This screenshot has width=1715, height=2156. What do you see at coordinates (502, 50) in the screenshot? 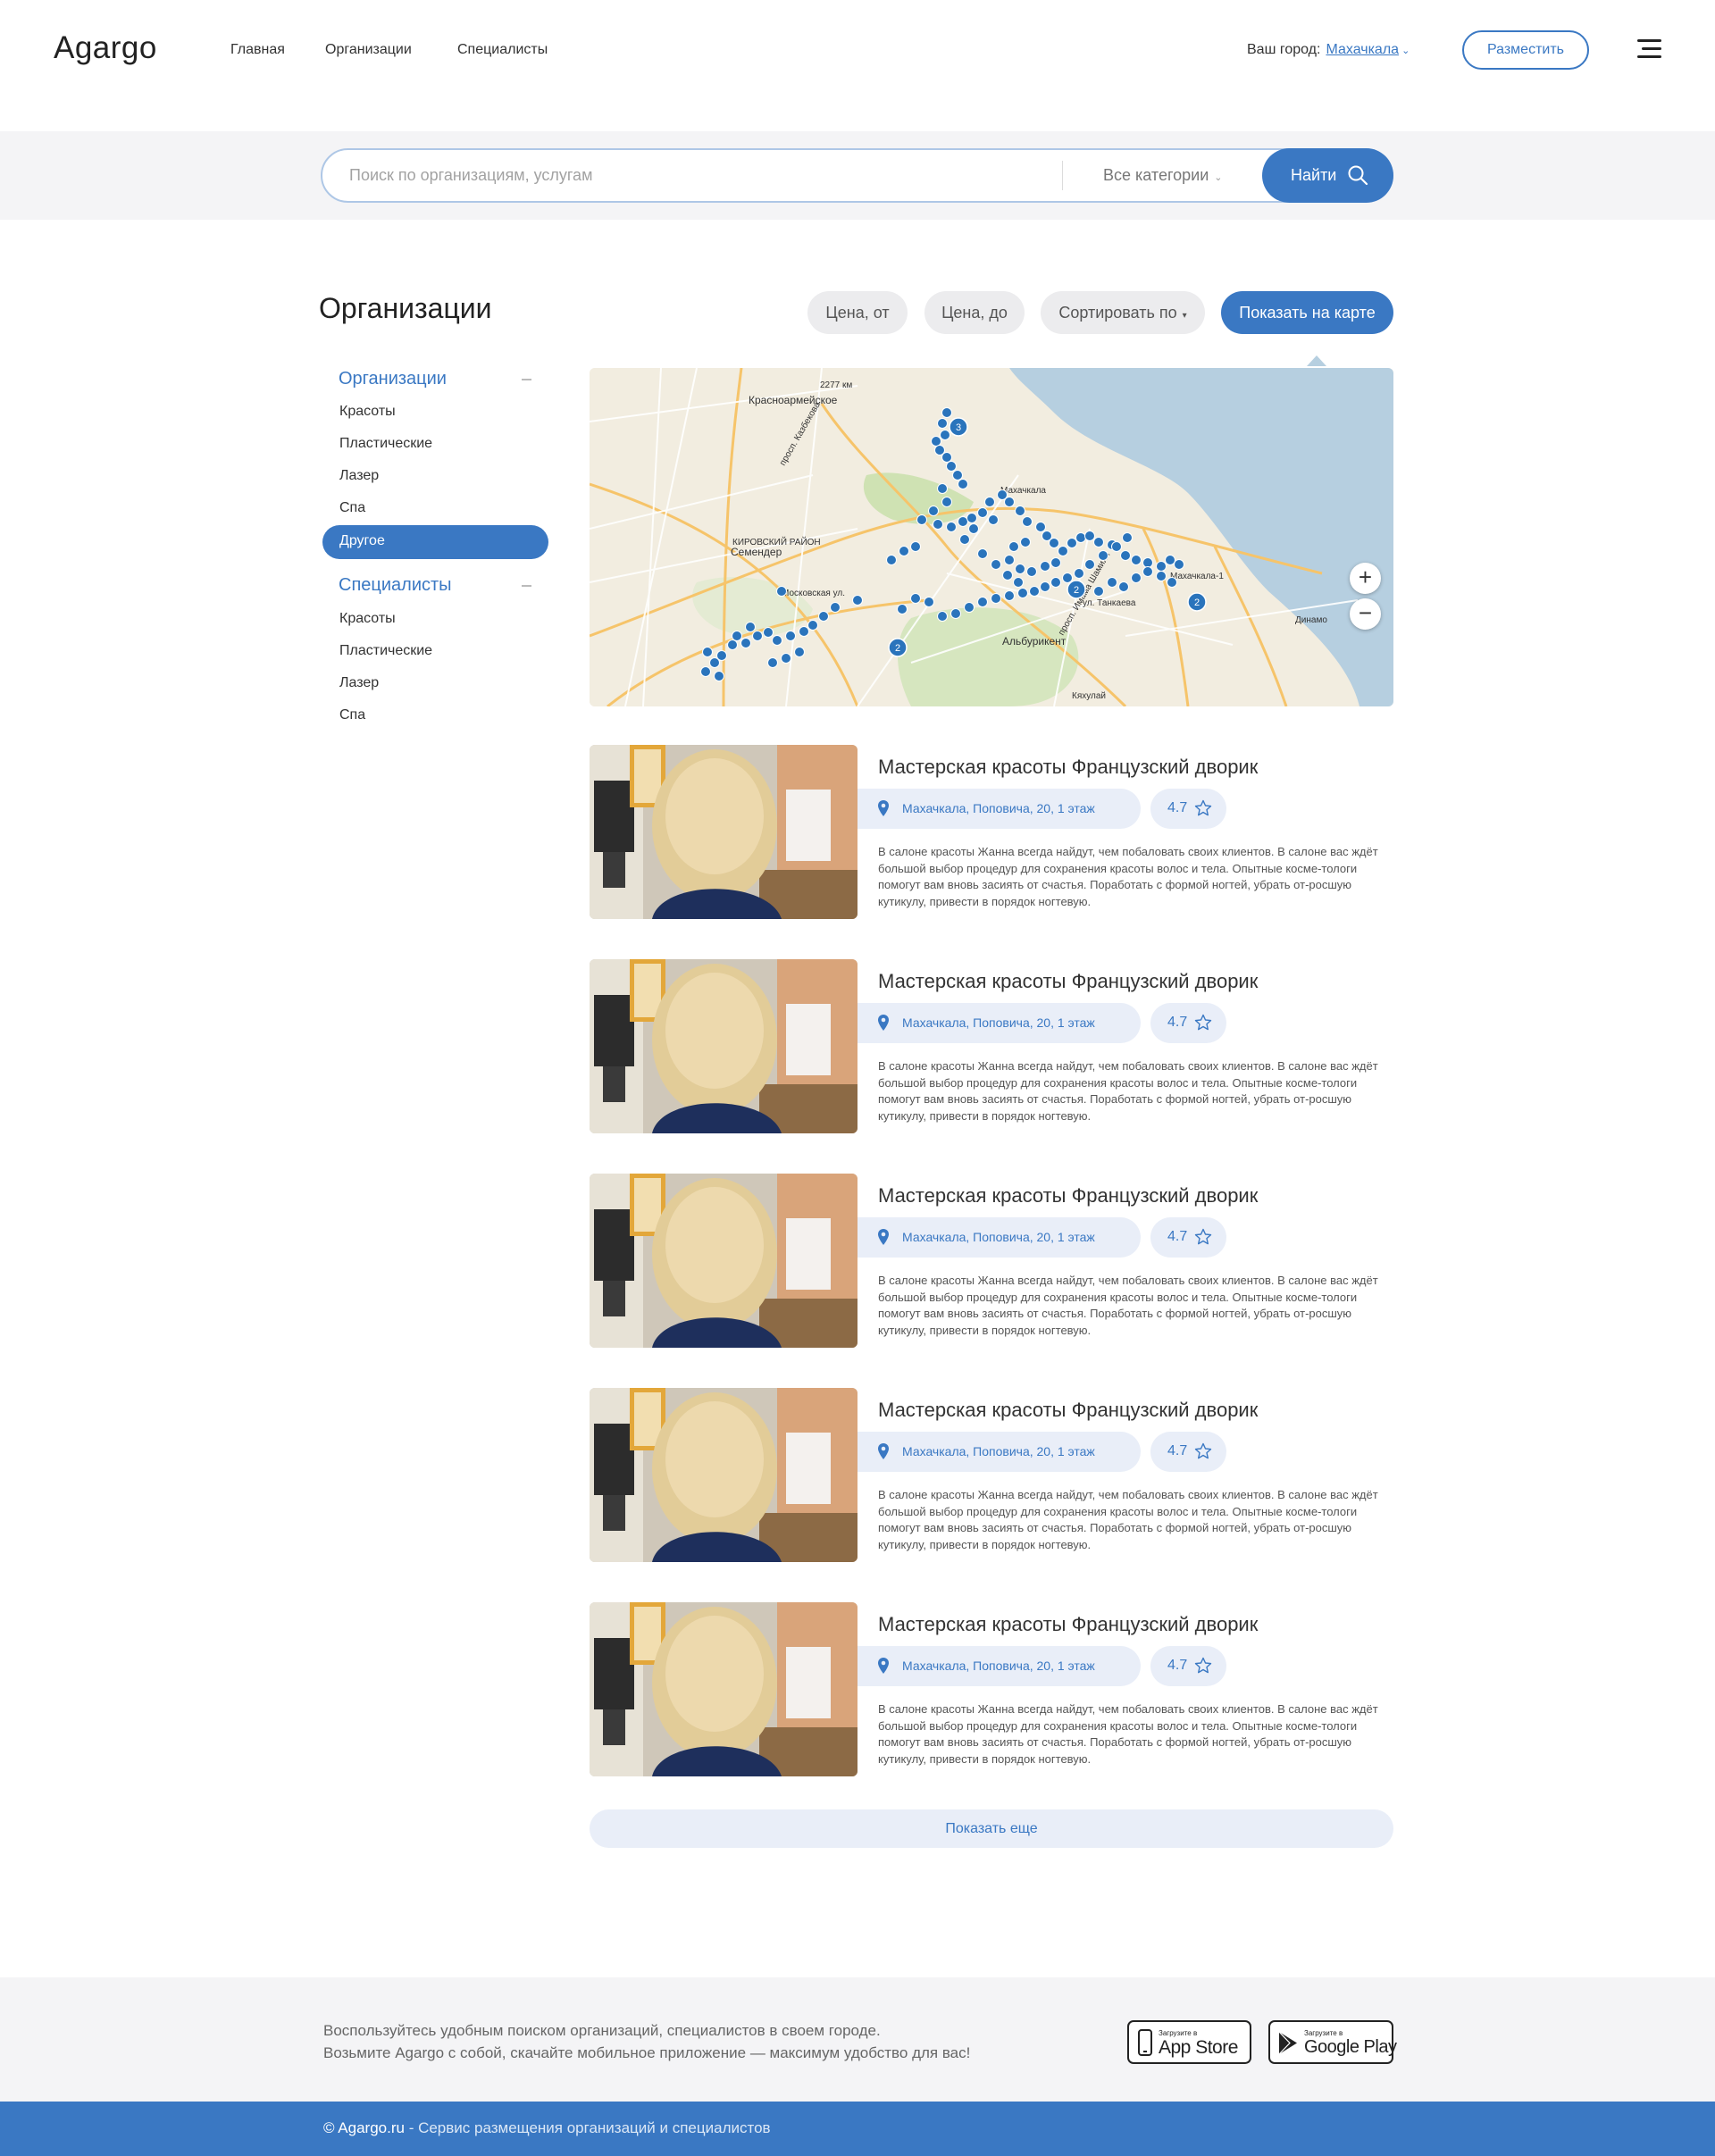
I see `nav-link-specialists: Специалисты` at bounding box center [502, 50].